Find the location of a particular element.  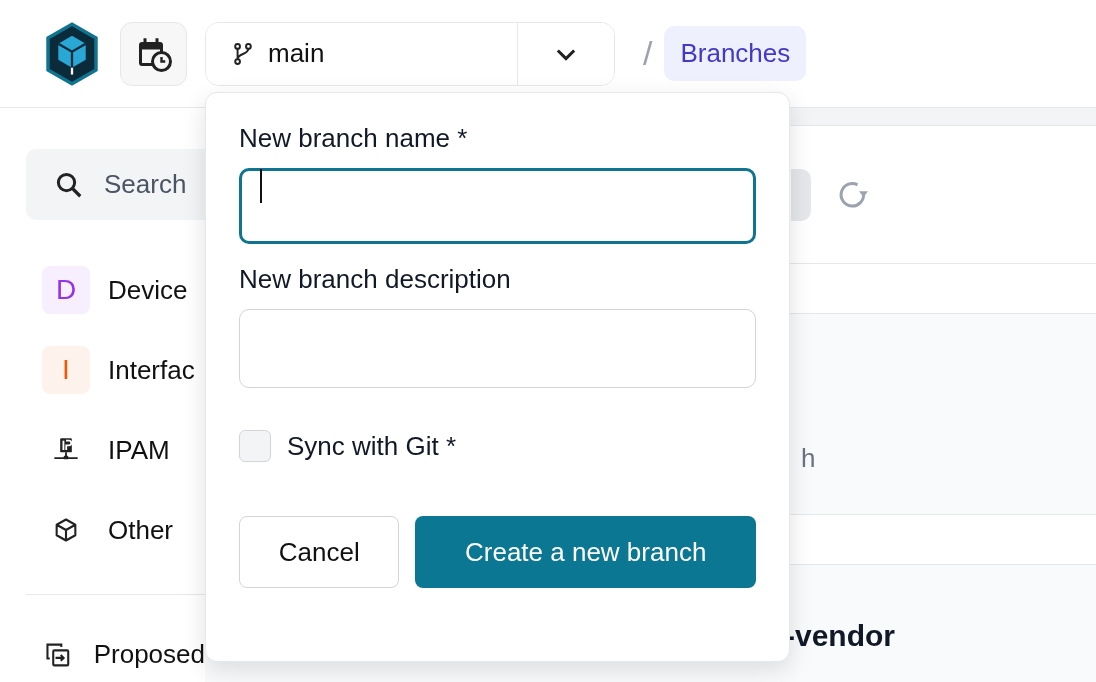

letter-badge: I is located at coordinates (66, 370).